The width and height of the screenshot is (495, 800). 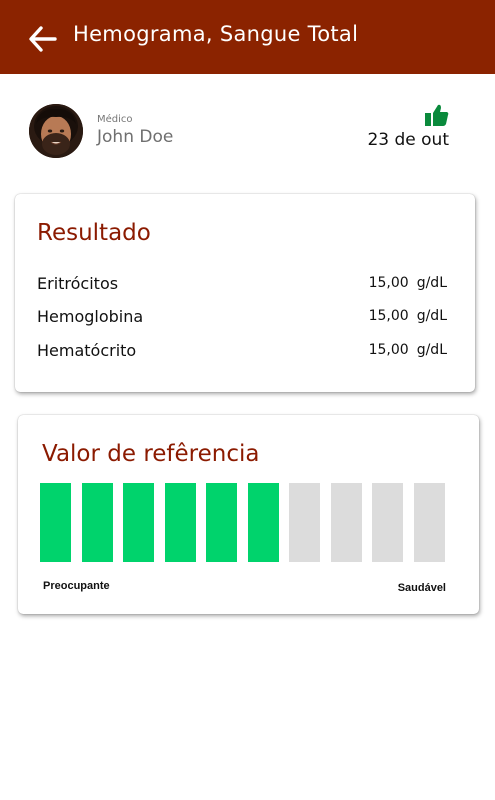 What do you see at coordinates (421, 588) in the screenshot?
I see `scale-high-label: Saudável` at bounding box center [421, 588].